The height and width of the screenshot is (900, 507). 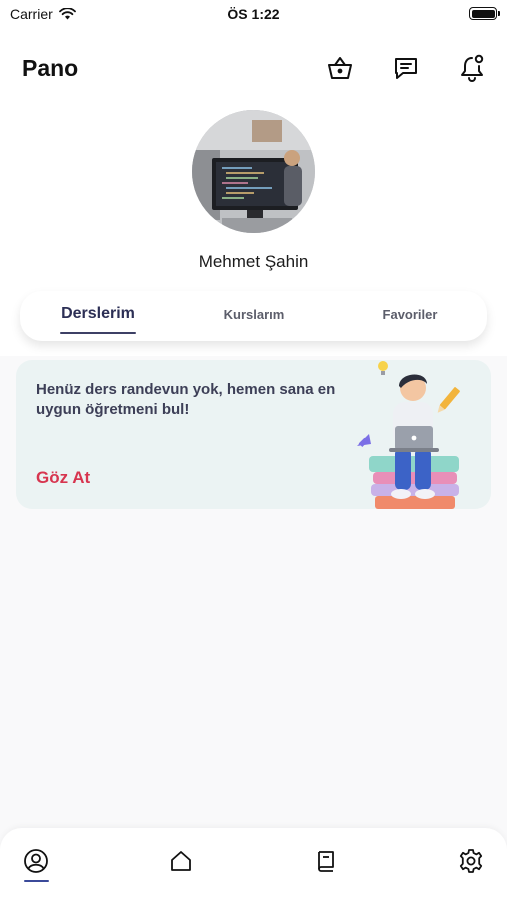 What do you see at coordinates (410, 314) in the screenshot?
I see `tab-favoriler: Favoriler` at bounding box center [410, 314].